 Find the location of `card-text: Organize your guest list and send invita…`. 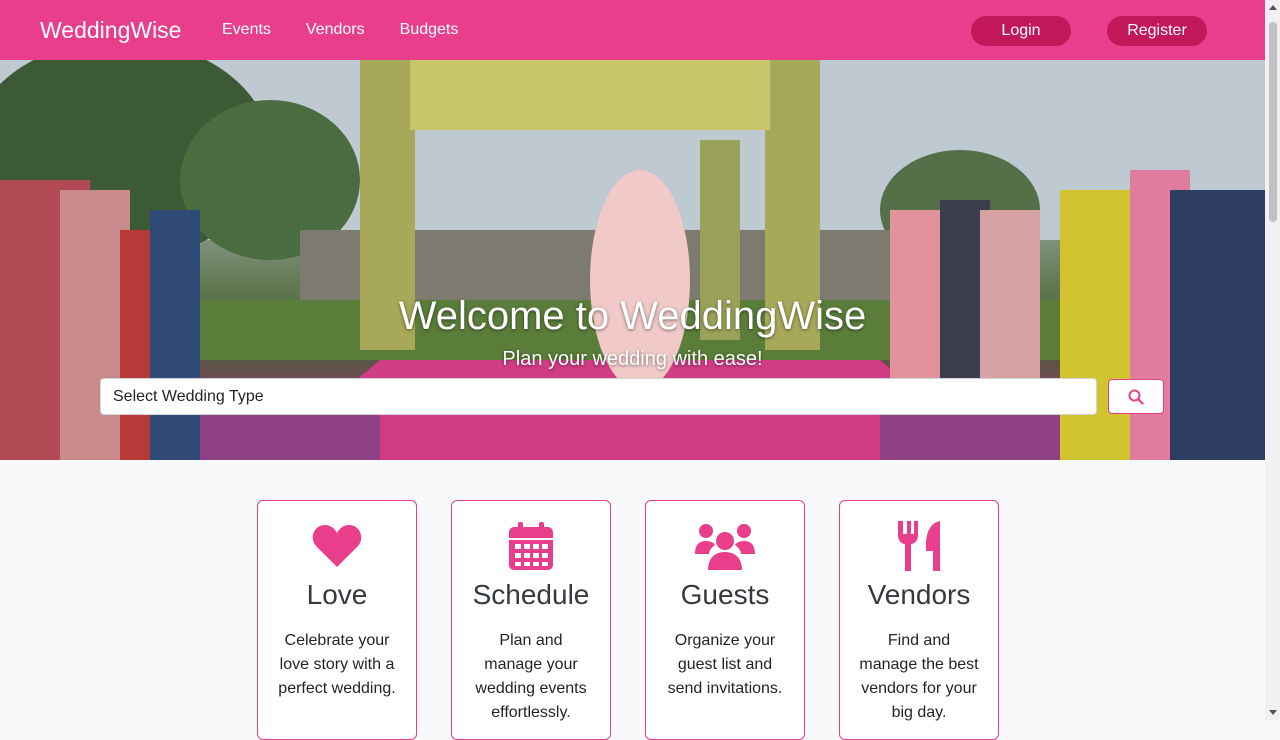

card-text: Organize your guest list and send invita… is located at coordinates (725, 664).